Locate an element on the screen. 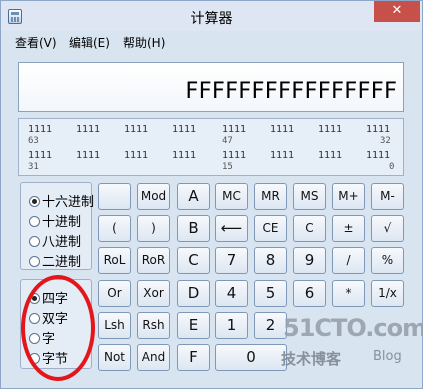 This screenshot has width=423, height=389. hex-c-button: C is located at coordinates (193, 260).